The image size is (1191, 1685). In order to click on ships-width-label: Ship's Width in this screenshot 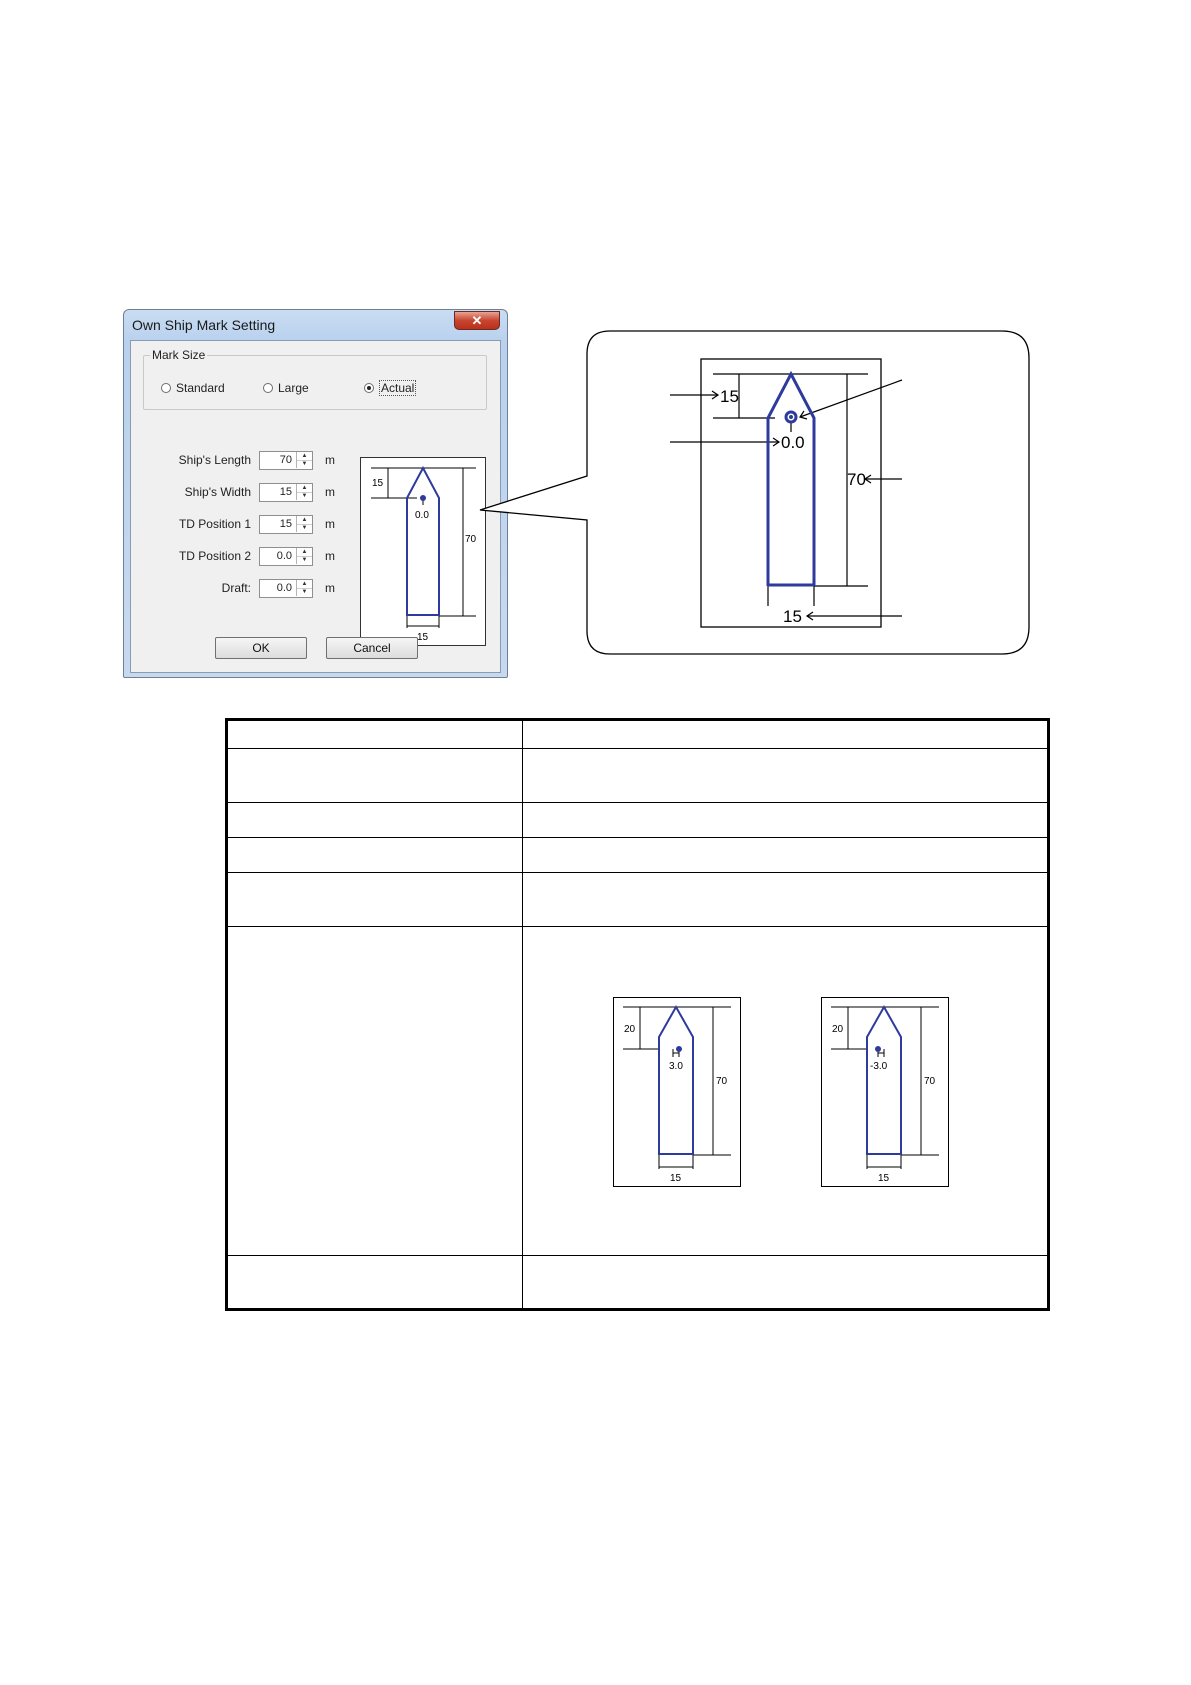, I will do `click(217, 492)`.